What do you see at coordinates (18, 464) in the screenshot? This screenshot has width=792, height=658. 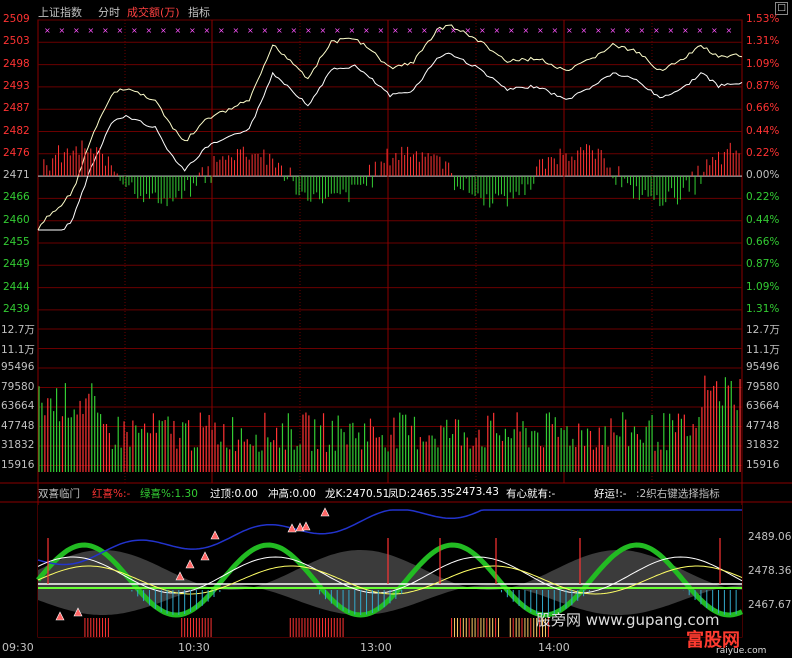 I see `volume-label-left: 15916` at bounding box center [18, 464].